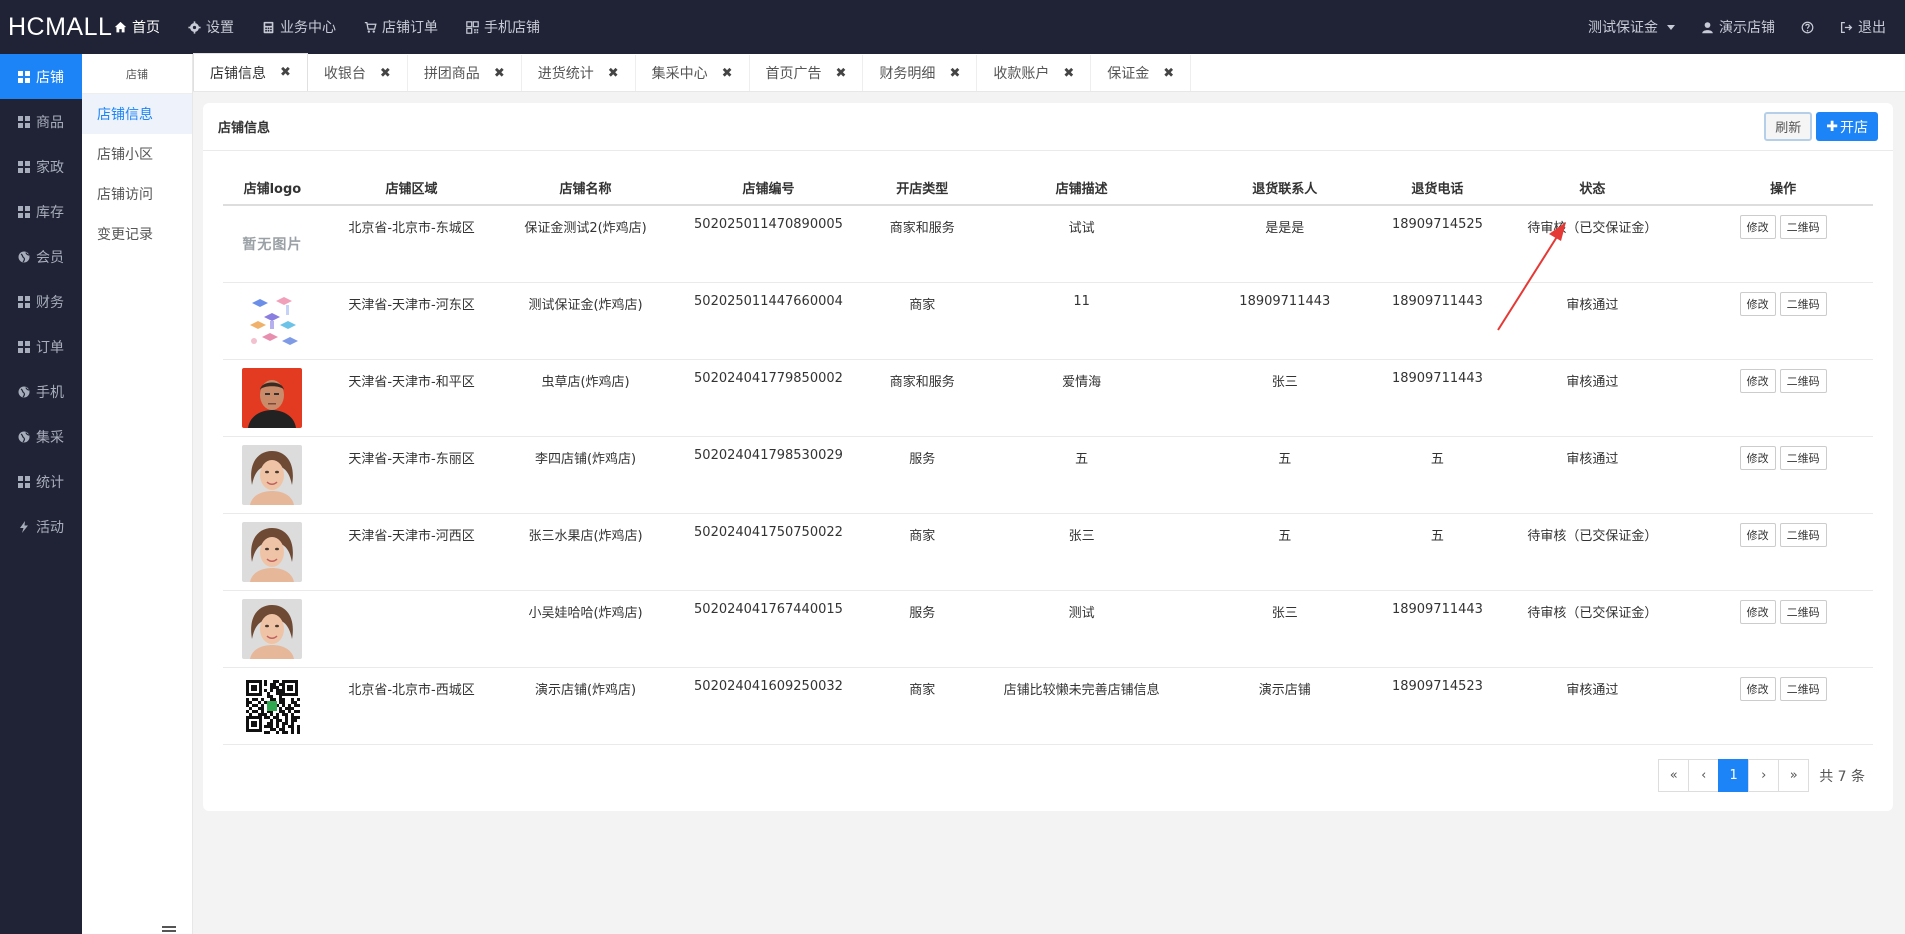 Image resolution: width=1905 pixels, height=934 pixels. I want to click on topnav-mobile-shop: 手机店铺, so click(503, 27).